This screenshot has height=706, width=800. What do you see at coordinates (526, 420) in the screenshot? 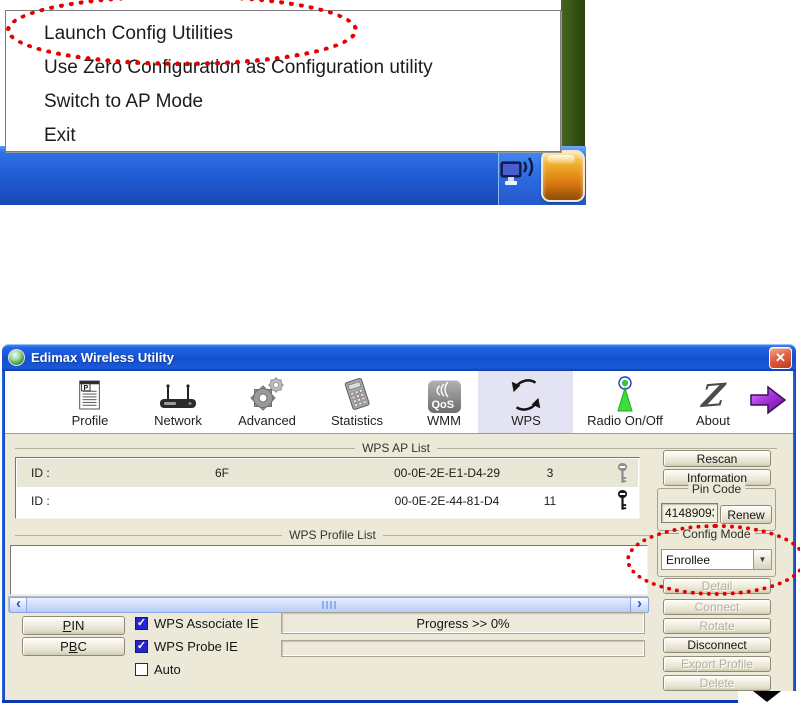
I see `toolbar-label: WPS` at bounding box center [526, 420].